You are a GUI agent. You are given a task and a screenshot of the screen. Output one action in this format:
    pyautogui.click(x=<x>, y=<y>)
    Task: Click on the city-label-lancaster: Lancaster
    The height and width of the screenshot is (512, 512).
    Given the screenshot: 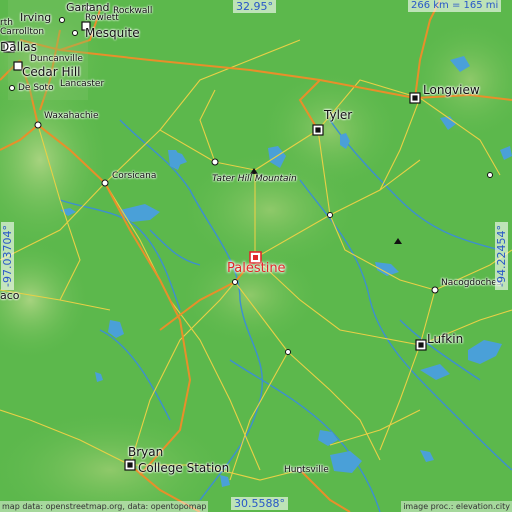 What is the action you would take?
    pyautogui.click(x=82, y=84)
    